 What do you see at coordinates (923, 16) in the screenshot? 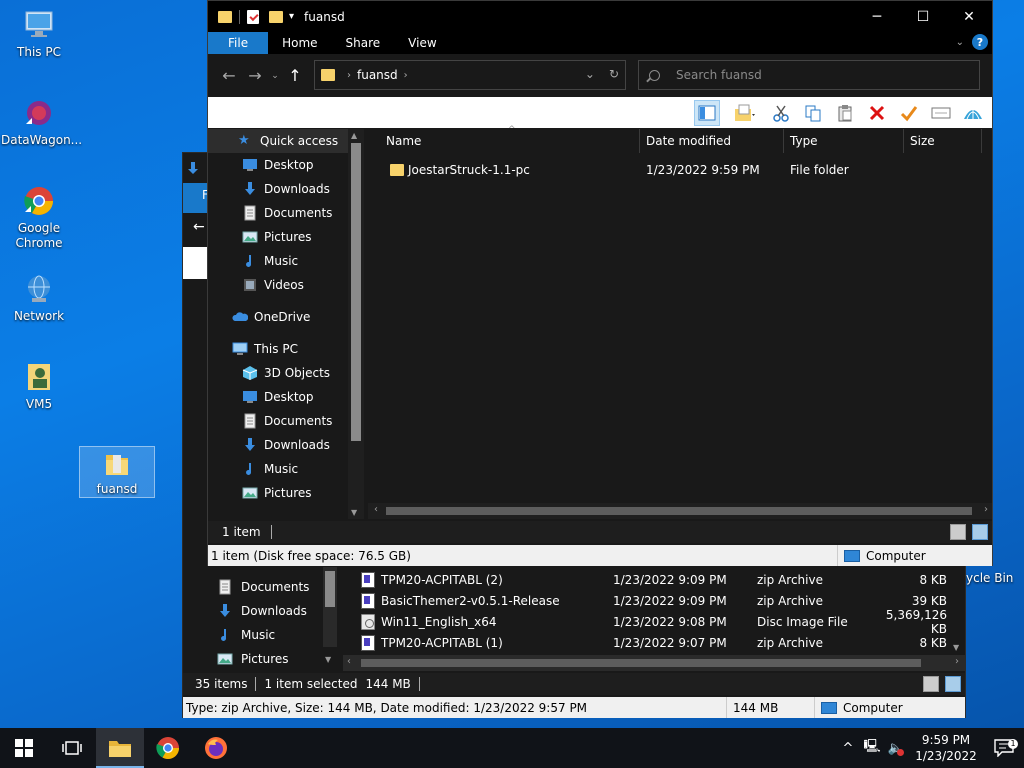
I see `maximize-button: ☐` at bounding box center [923, 16].